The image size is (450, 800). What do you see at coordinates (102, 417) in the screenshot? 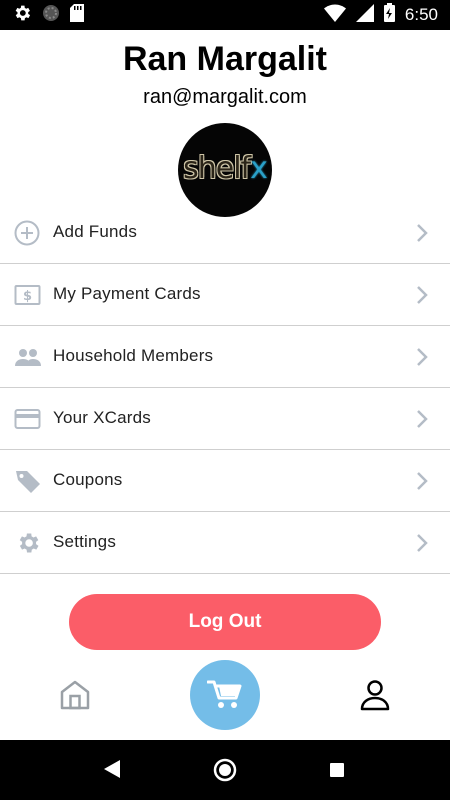
I see `menu-item-label: Your XCards` at bounding box center [102, 417].